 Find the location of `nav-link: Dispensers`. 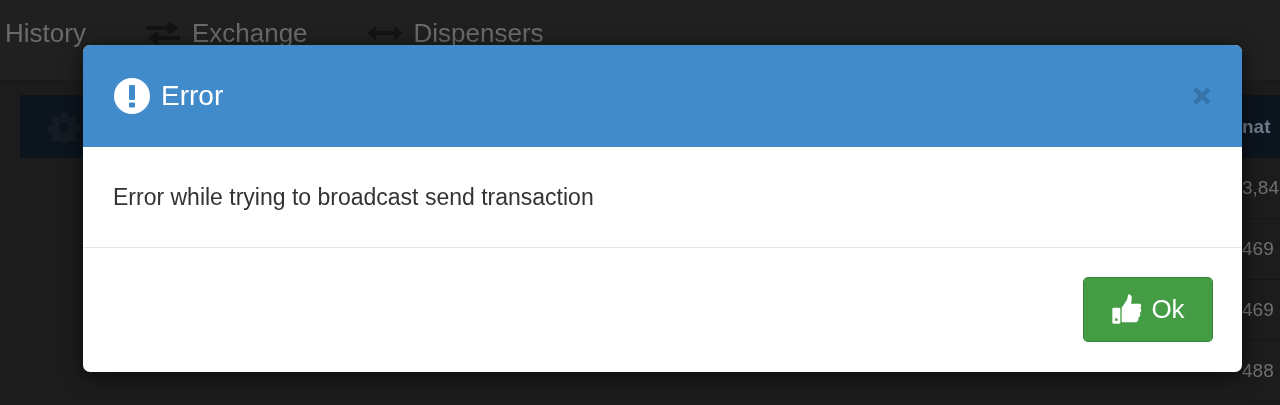

nav-link: Dispensers is located at coordinates (478, 33).